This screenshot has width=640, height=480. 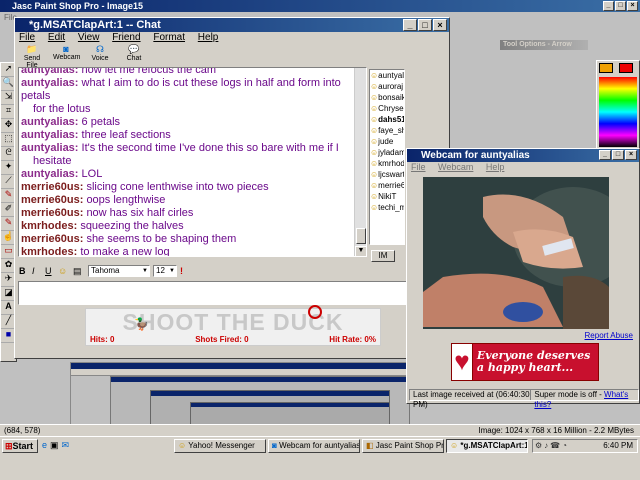 I want to click on underline-button: U, so click(x=50, y=271).